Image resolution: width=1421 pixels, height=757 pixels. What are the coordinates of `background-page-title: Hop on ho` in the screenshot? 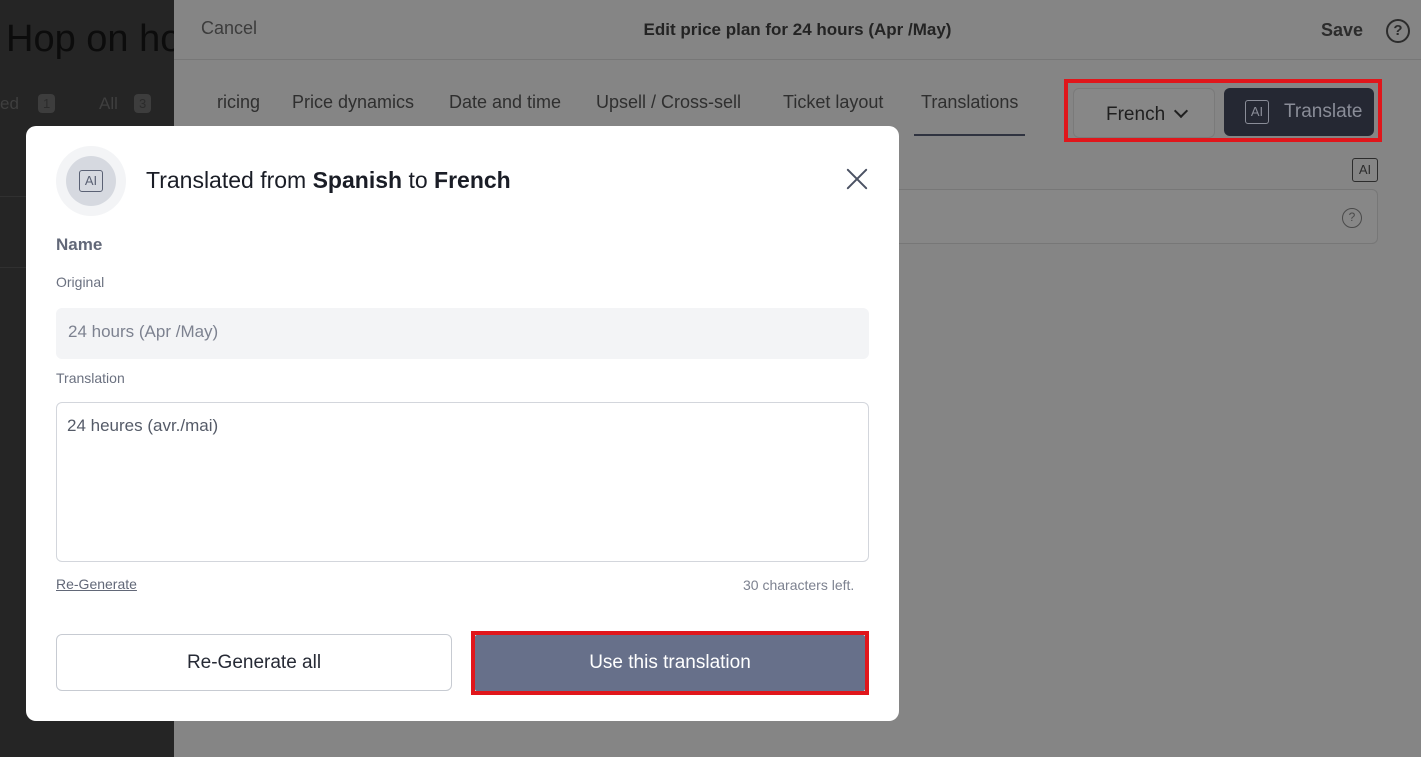 It's located at (90, 39).